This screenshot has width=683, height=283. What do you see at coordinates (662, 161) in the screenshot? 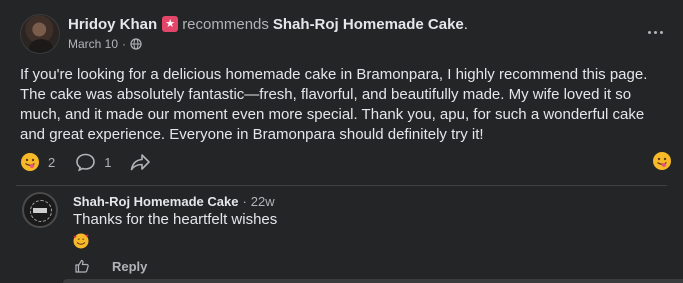
I see `reaction-picker-icon` at bounding box center [662, 161].